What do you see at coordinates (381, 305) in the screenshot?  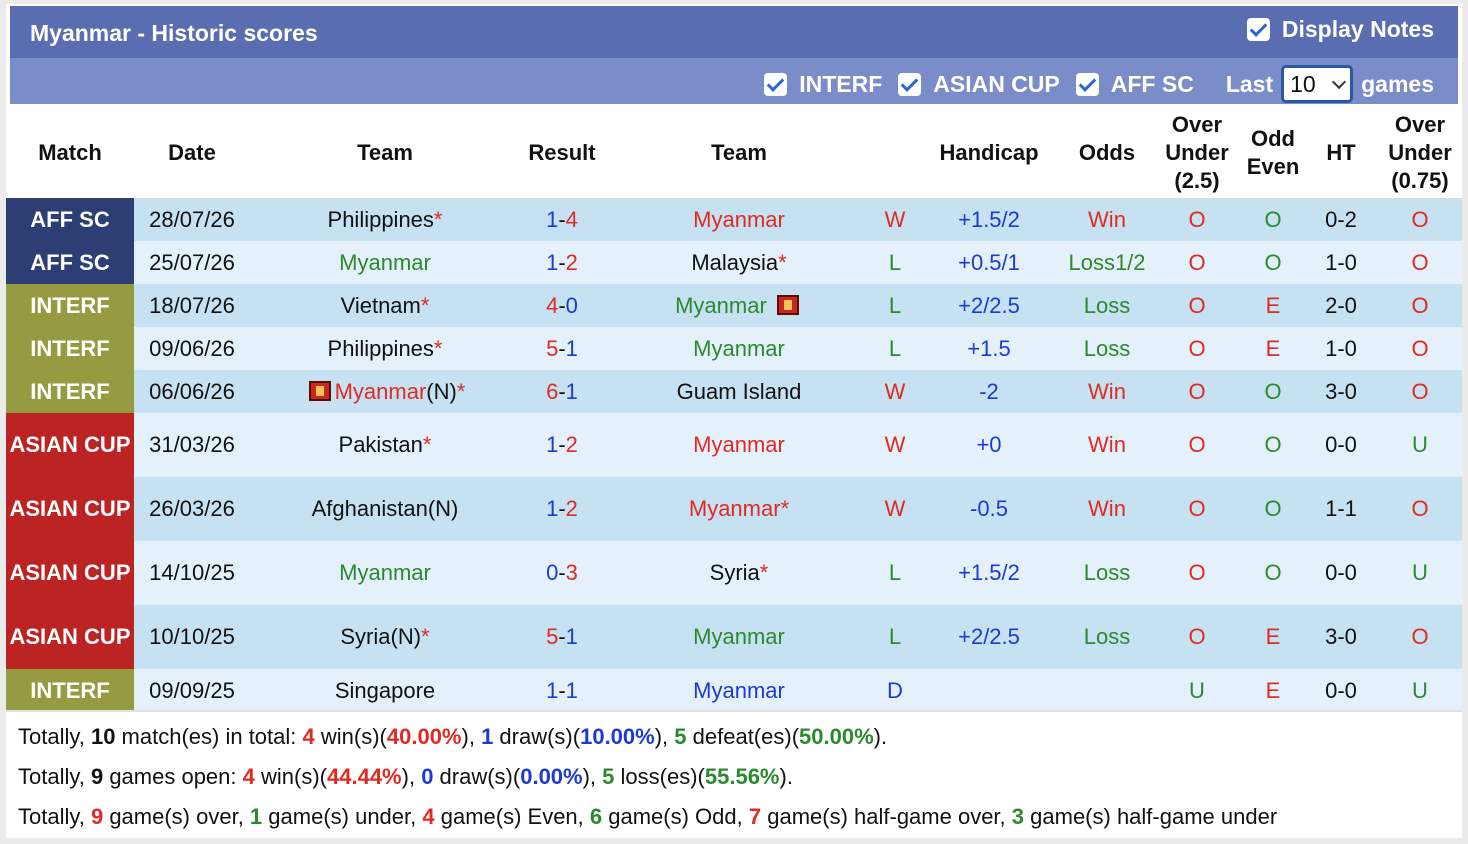 I see `home-team: Vietnam` at bounding box center [381, 305].